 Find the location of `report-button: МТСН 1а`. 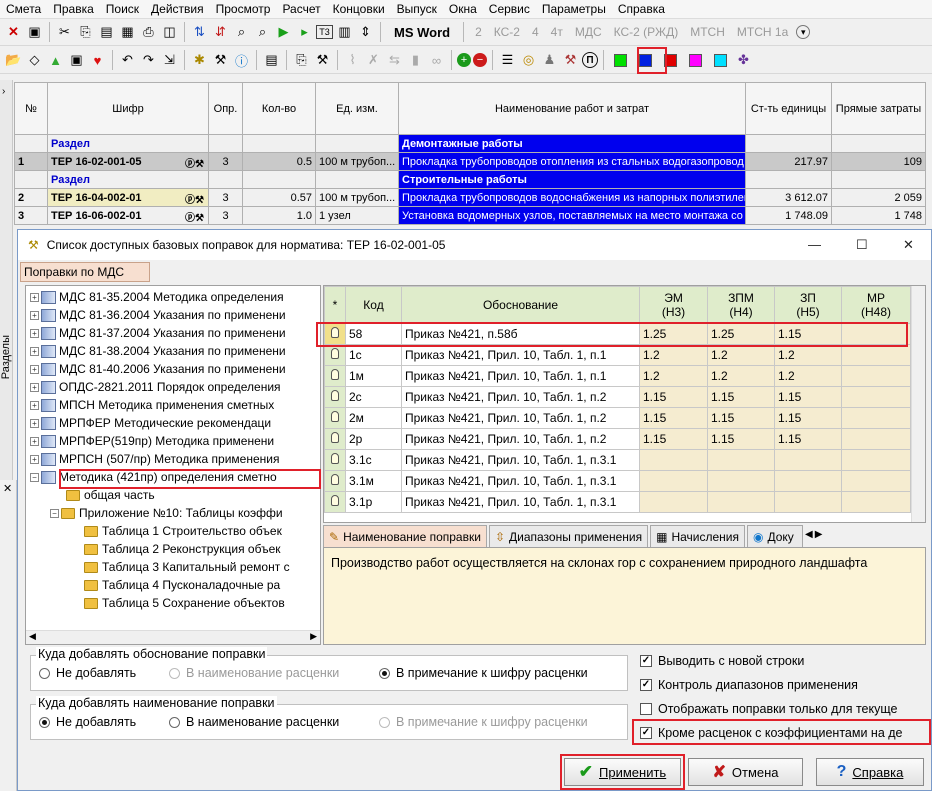

report-button: МТСН 1а is located at coordinates (762, 32).